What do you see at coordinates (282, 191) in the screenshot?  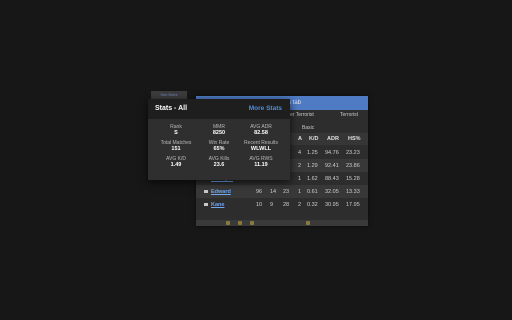 I see `table-row: Edward 96 14 23 1 0.61 32.05 13.33` at bounding box center [282, 191].